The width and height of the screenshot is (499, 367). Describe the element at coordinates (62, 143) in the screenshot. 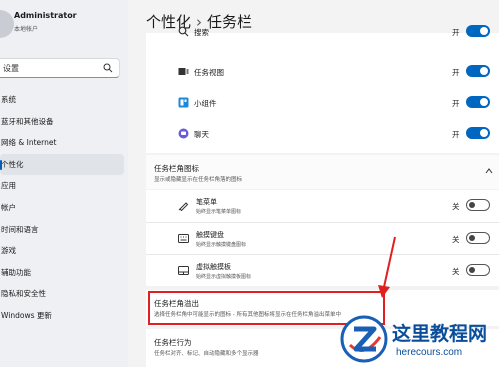

I see `nav-item-network: 网络 & Internet` at that location.